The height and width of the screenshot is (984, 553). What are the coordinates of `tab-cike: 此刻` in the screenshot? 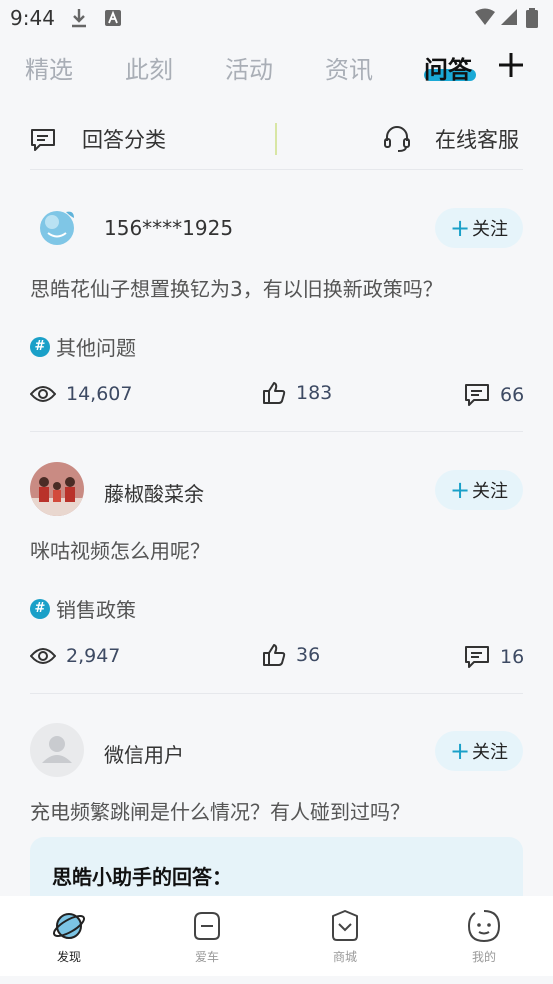 It's located at (149, 67).